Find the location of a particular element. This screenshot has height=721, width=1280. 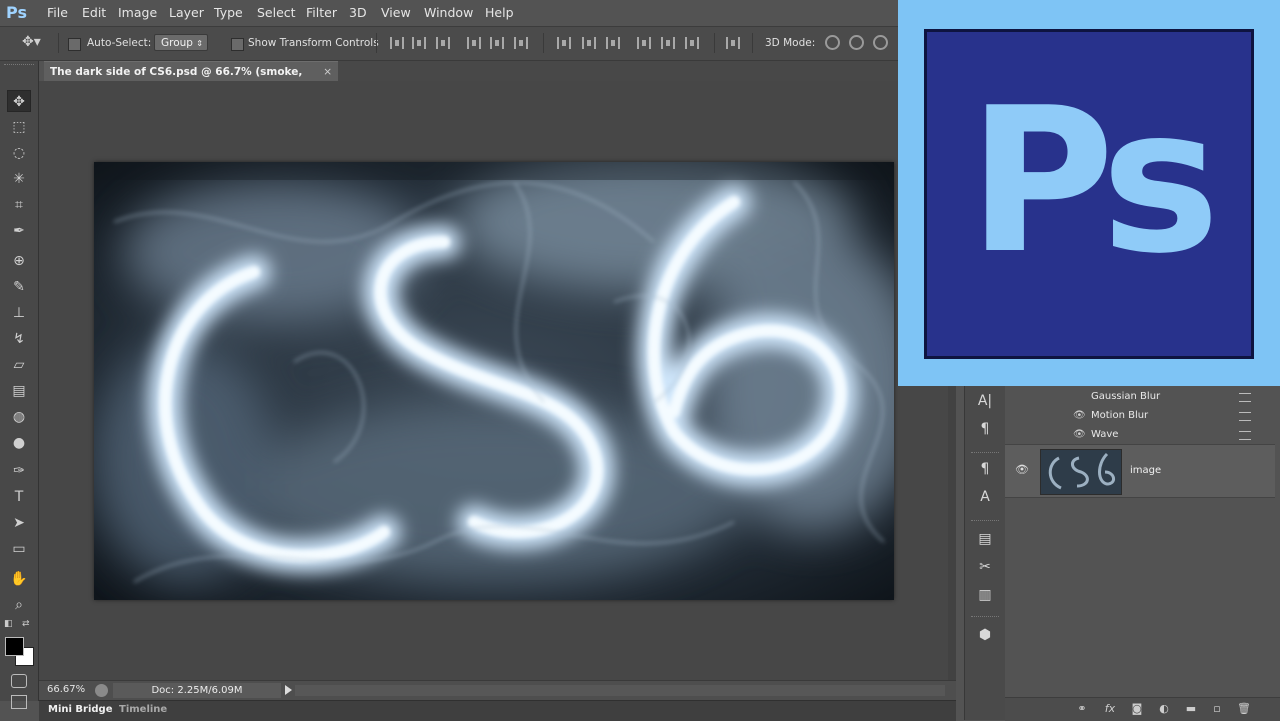

blur-tool: ◍ is located at coordinates (19, 417).